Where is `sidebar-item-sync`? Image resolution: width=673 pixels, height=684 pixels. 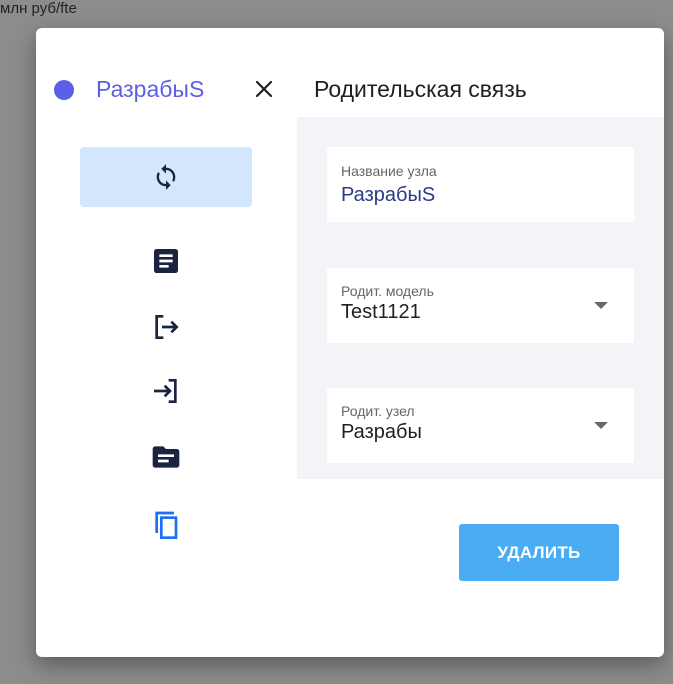 sidebar-item-sync is located at coordinates (166, 177).